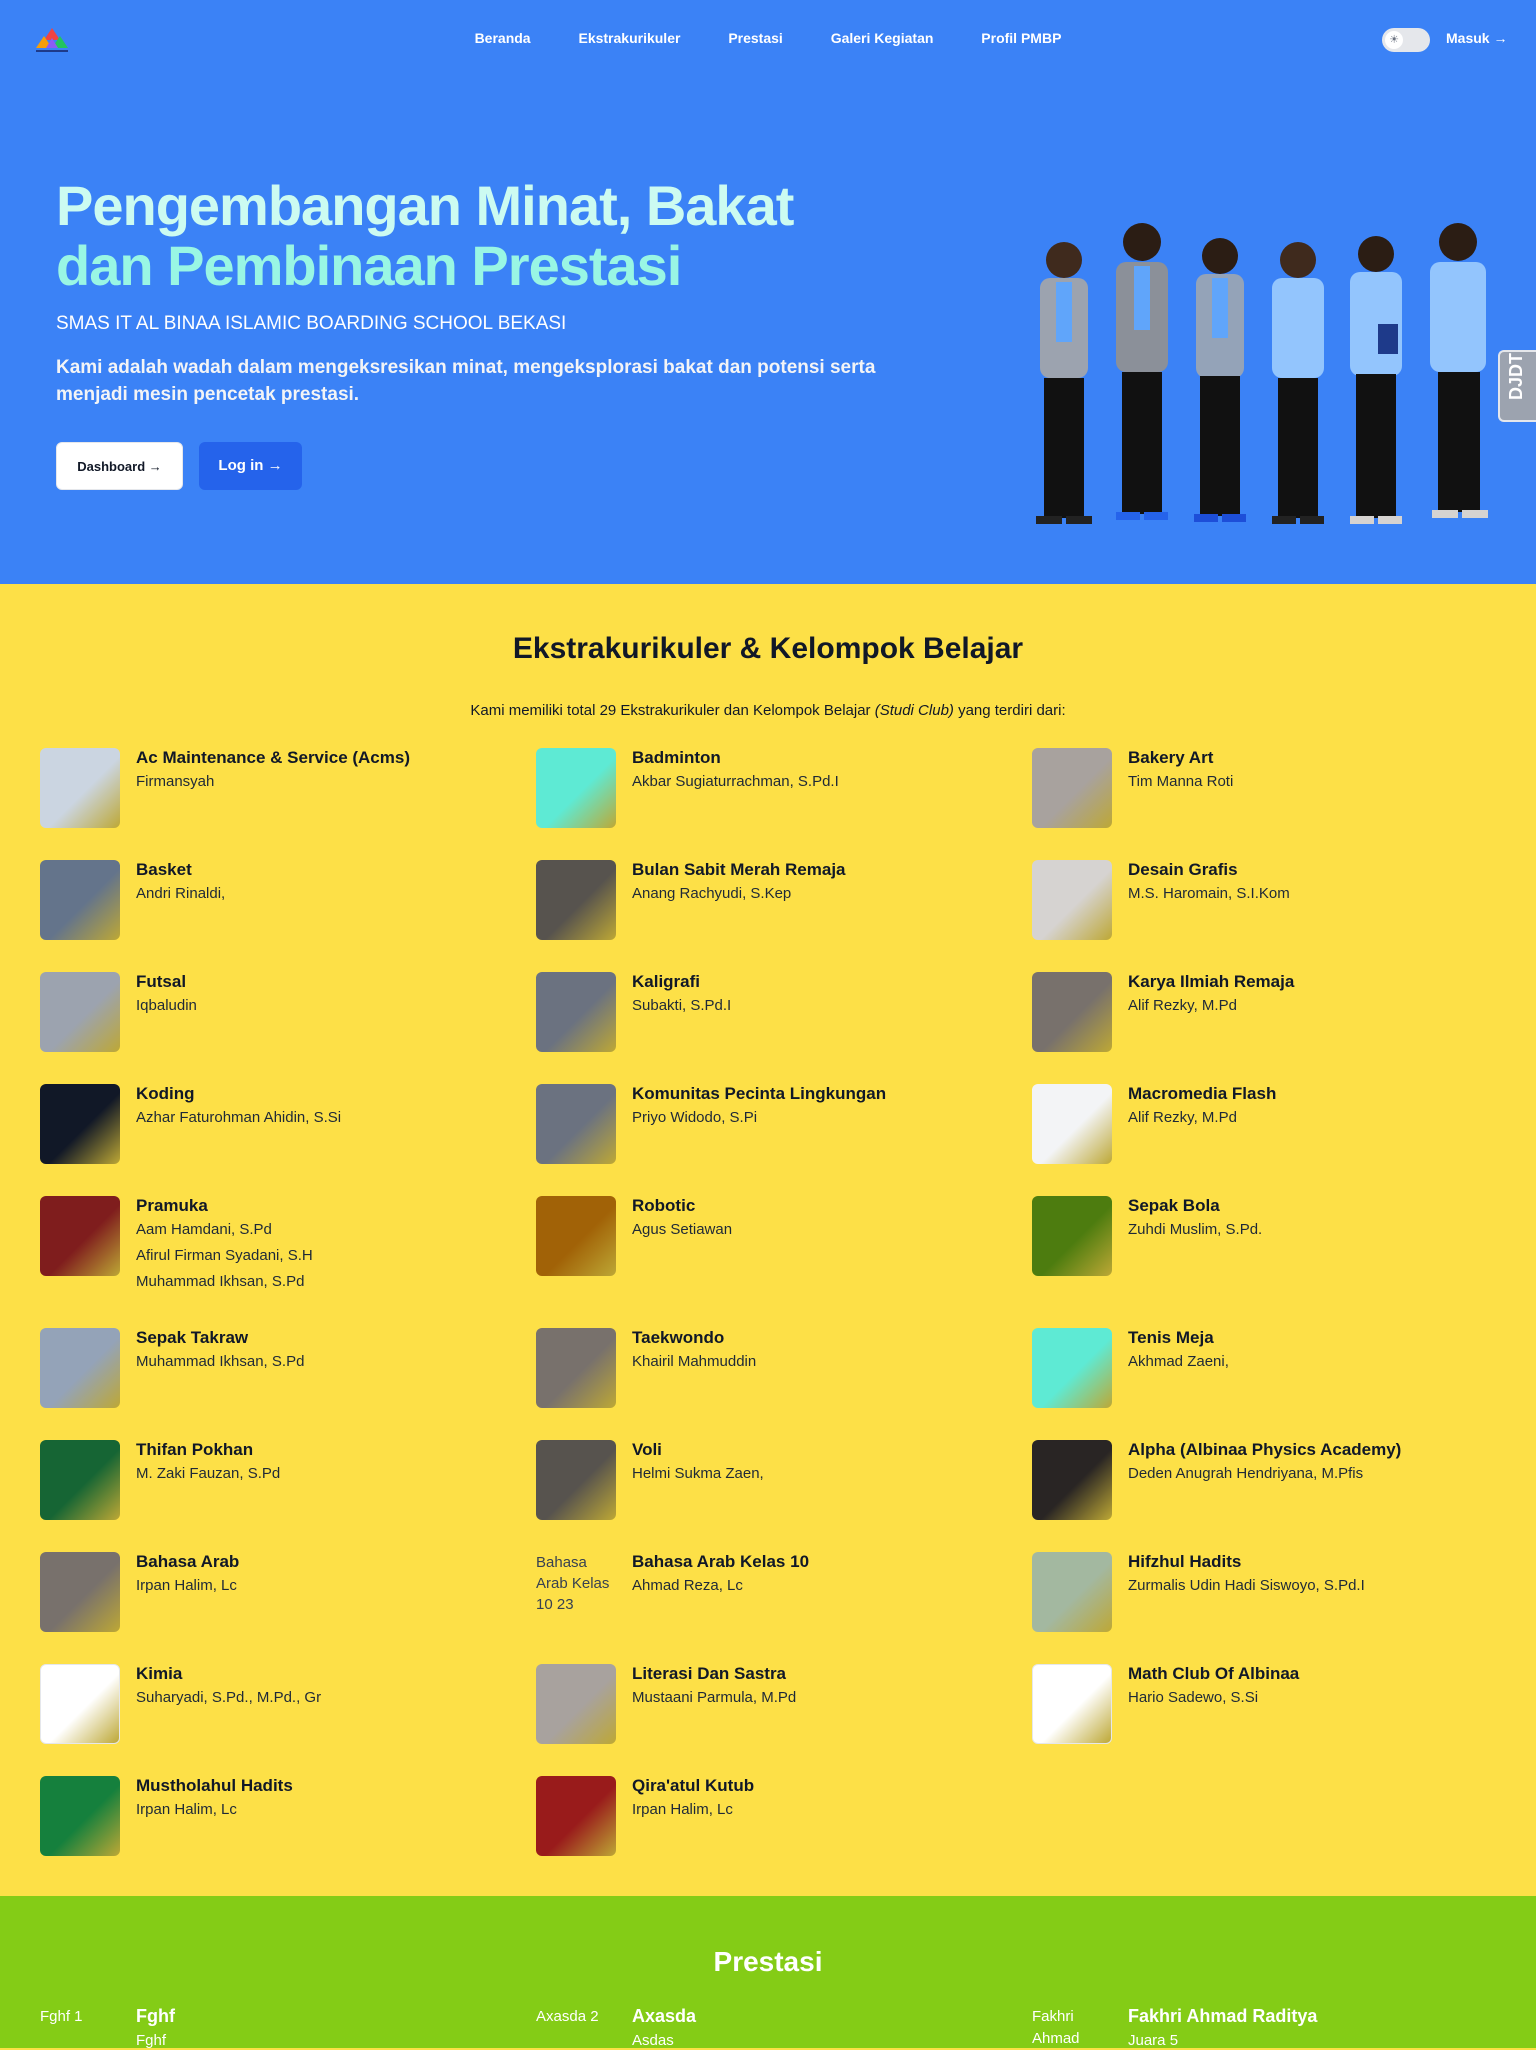  Describe the element at coordinates (1185, 1561) in the screenshot. I see `extracurricular-name: Hifzhul Hadits` at that location.